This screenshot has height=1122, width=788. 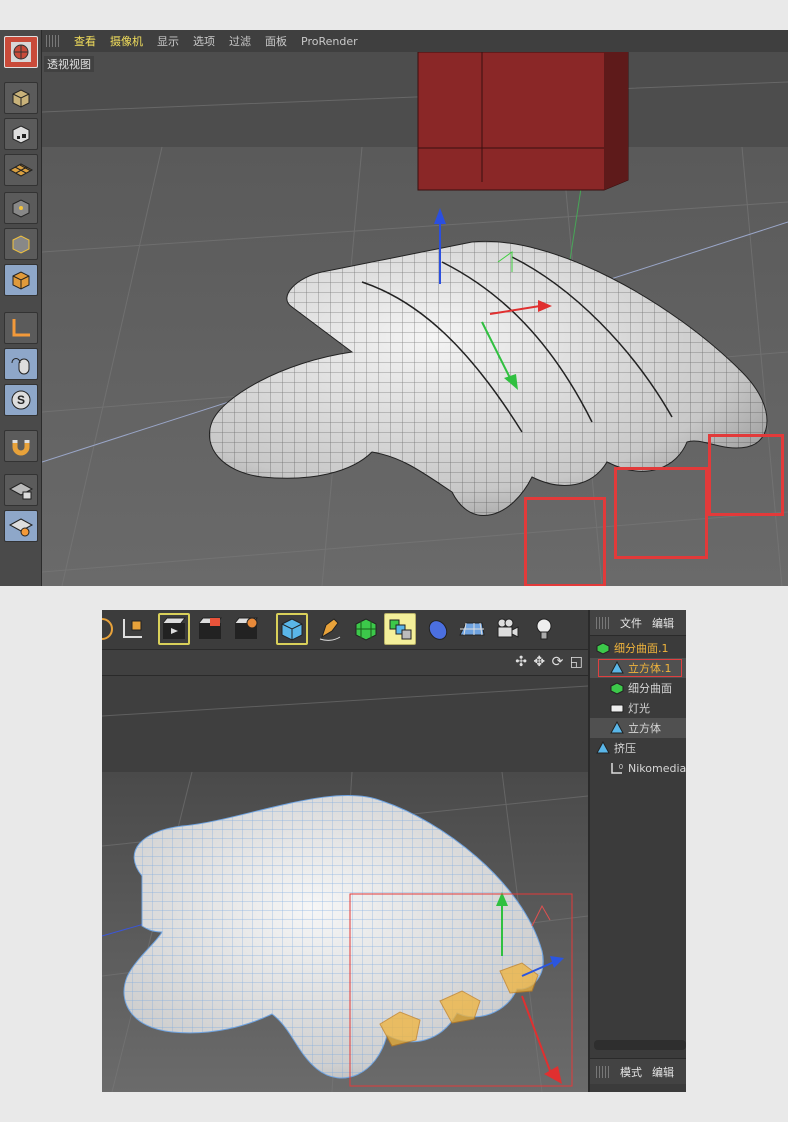 What do you see at coordinates (345, 663) in the screenshot?
I see `viewport-header: ✣ ✥ ⟳ ◱` at bounding box center [345, 663].